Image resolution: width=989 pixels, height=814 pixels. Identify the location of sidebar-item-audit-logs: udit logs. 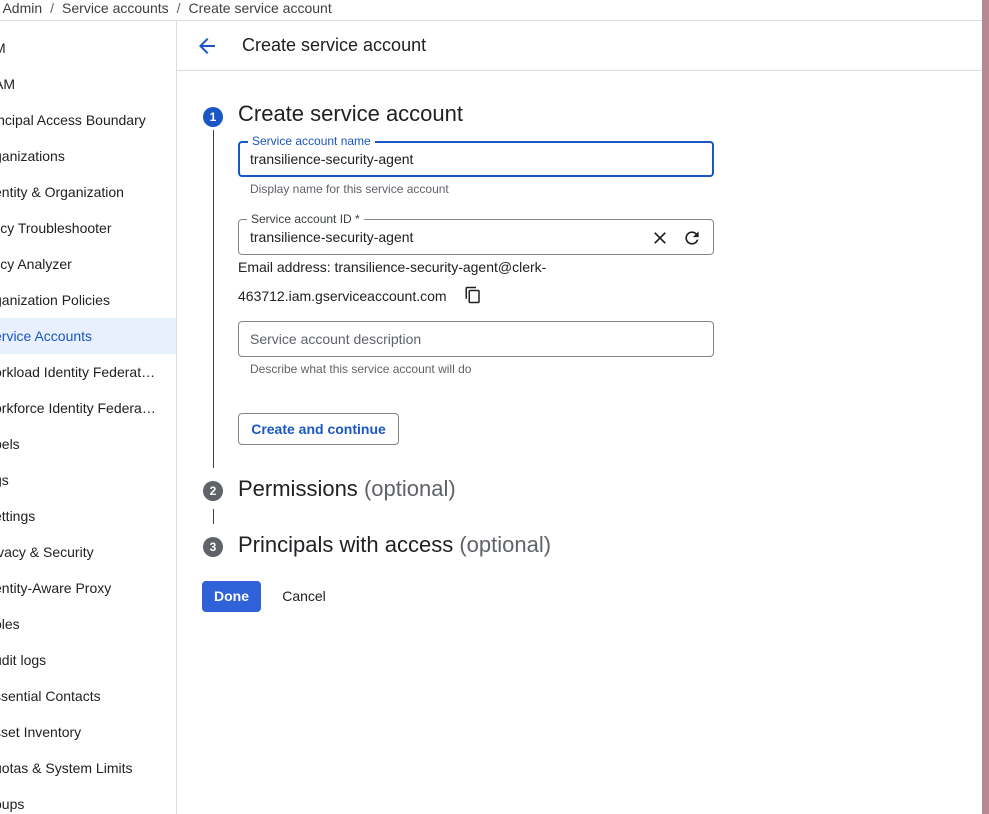
(88, 660).